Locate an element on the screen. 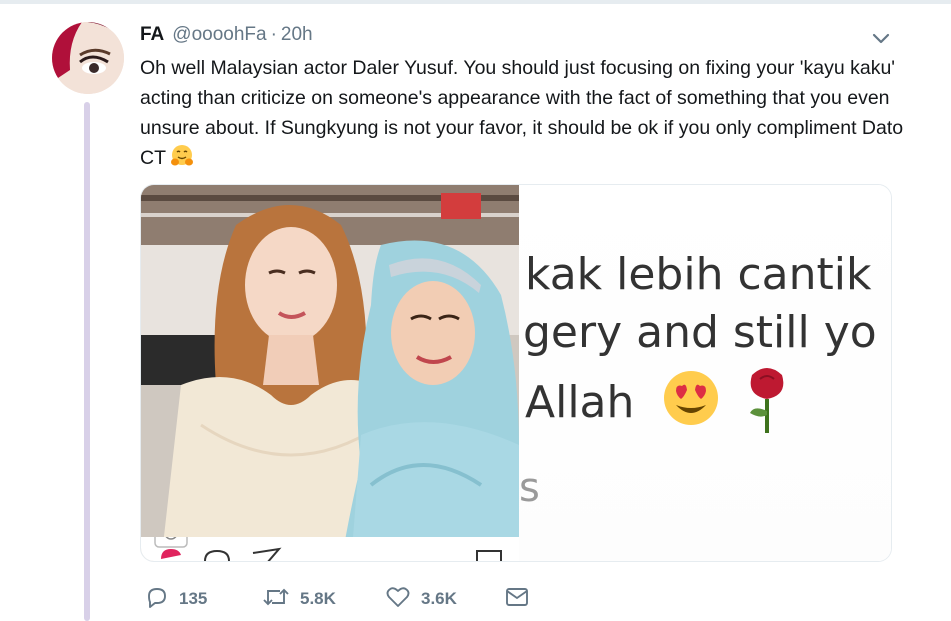 The image size is (951, 621). tweet-timestamp: 20h is located at coordinates (297, 35).